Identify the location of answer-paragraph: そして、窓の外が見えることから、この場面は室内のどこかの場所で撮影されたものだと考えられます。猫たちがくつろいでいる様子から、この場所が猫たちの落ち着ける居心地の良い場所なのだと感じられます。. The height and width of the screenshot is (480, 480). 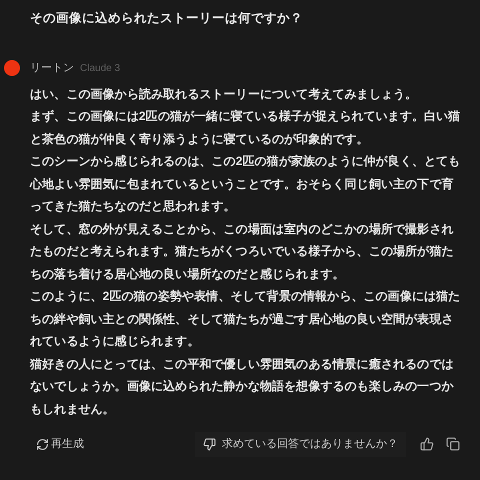
(242, 251).